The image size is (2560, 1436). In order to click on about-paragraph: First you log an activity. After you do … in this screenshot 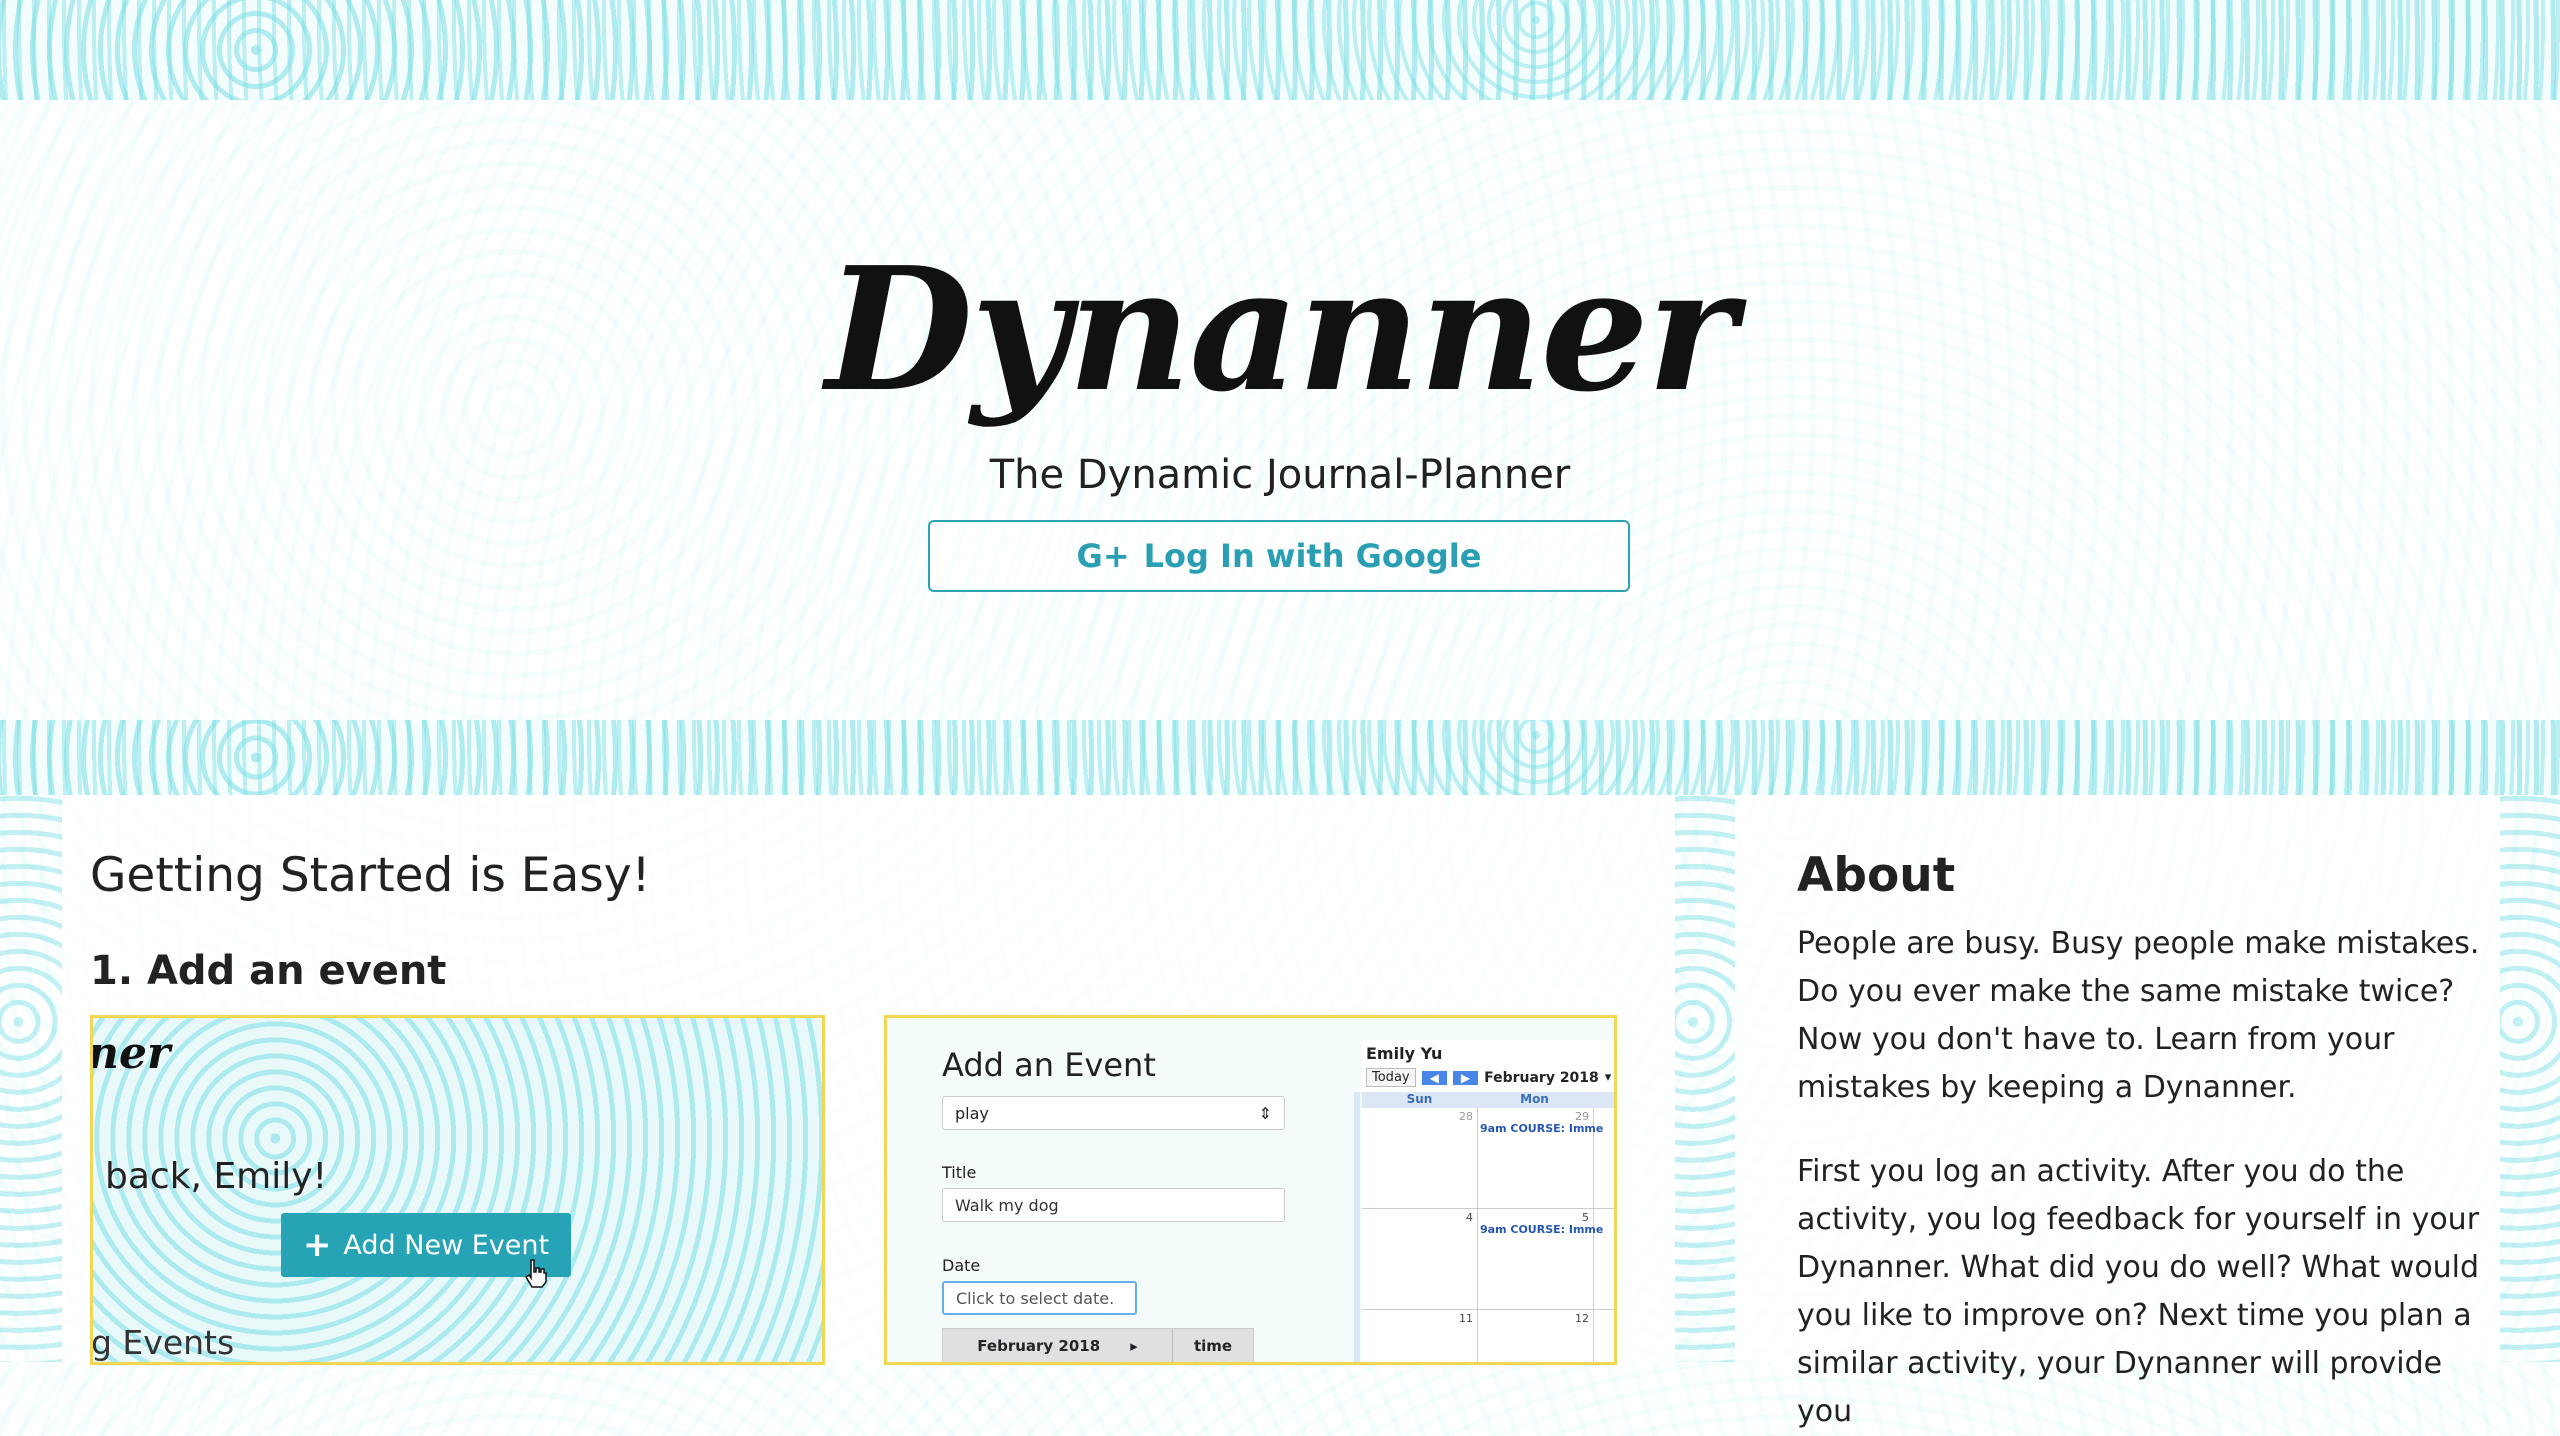, I will do `click(2138, 1291)`.